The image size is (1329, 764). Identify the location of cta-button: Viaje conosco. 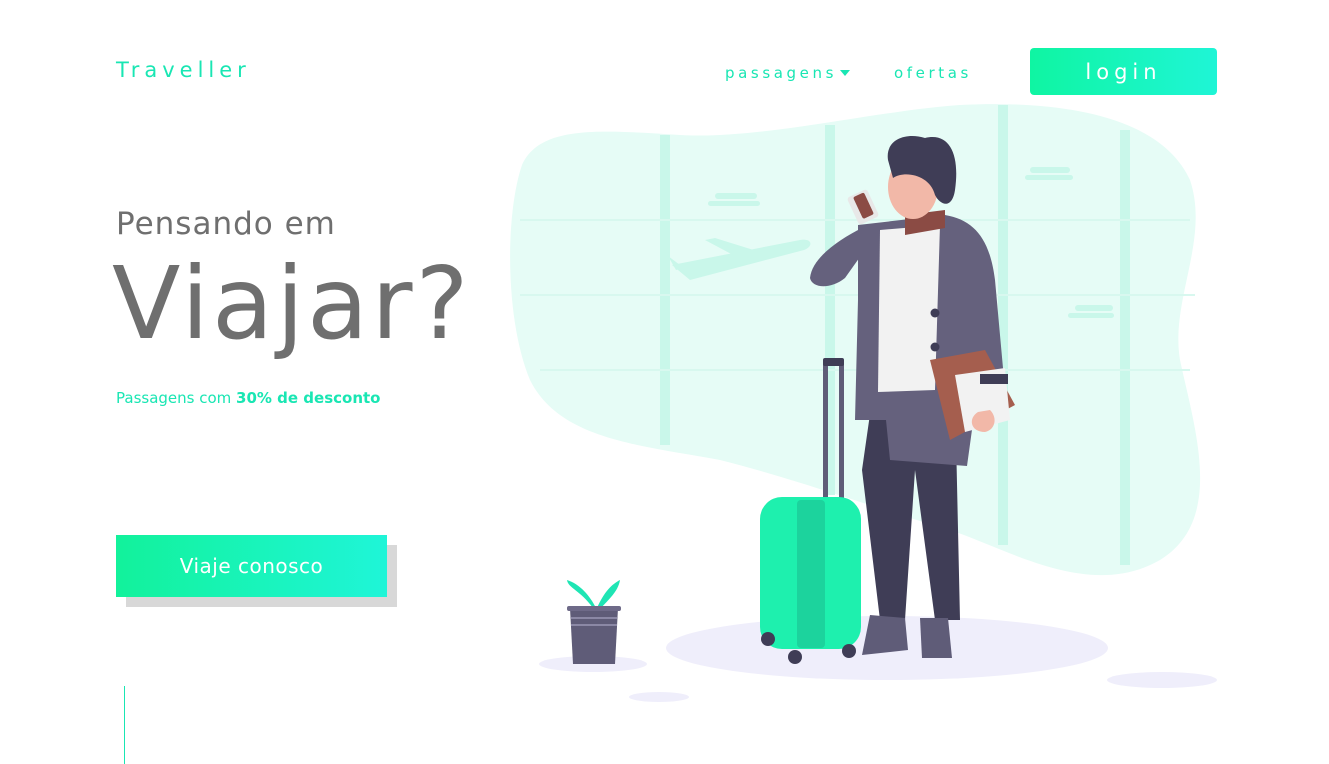
(251, 566).